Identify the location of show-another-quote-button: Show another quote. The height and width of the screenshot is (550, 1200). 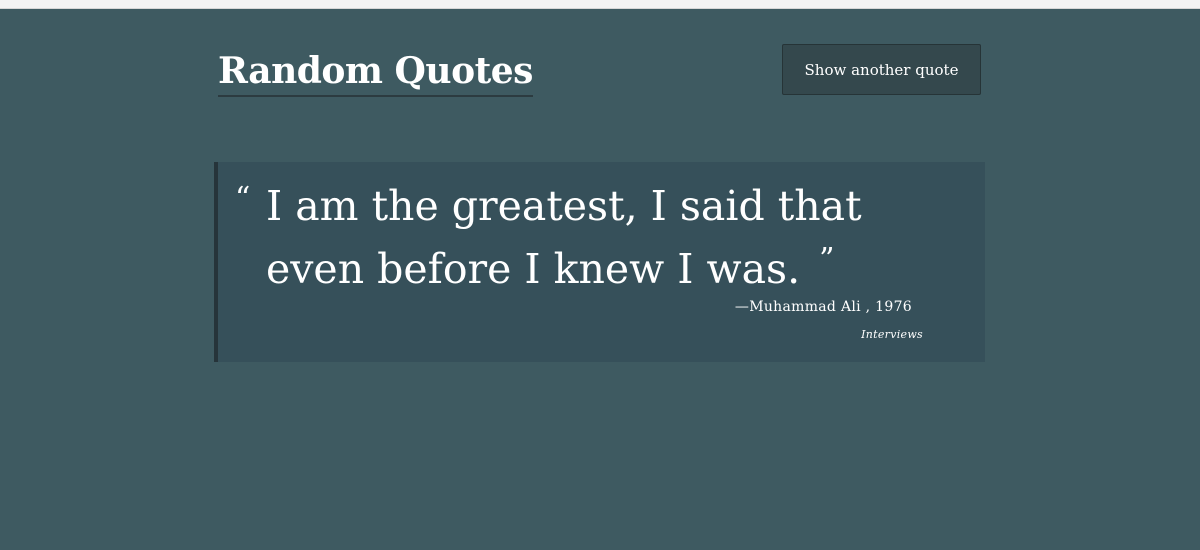
(881, 69).